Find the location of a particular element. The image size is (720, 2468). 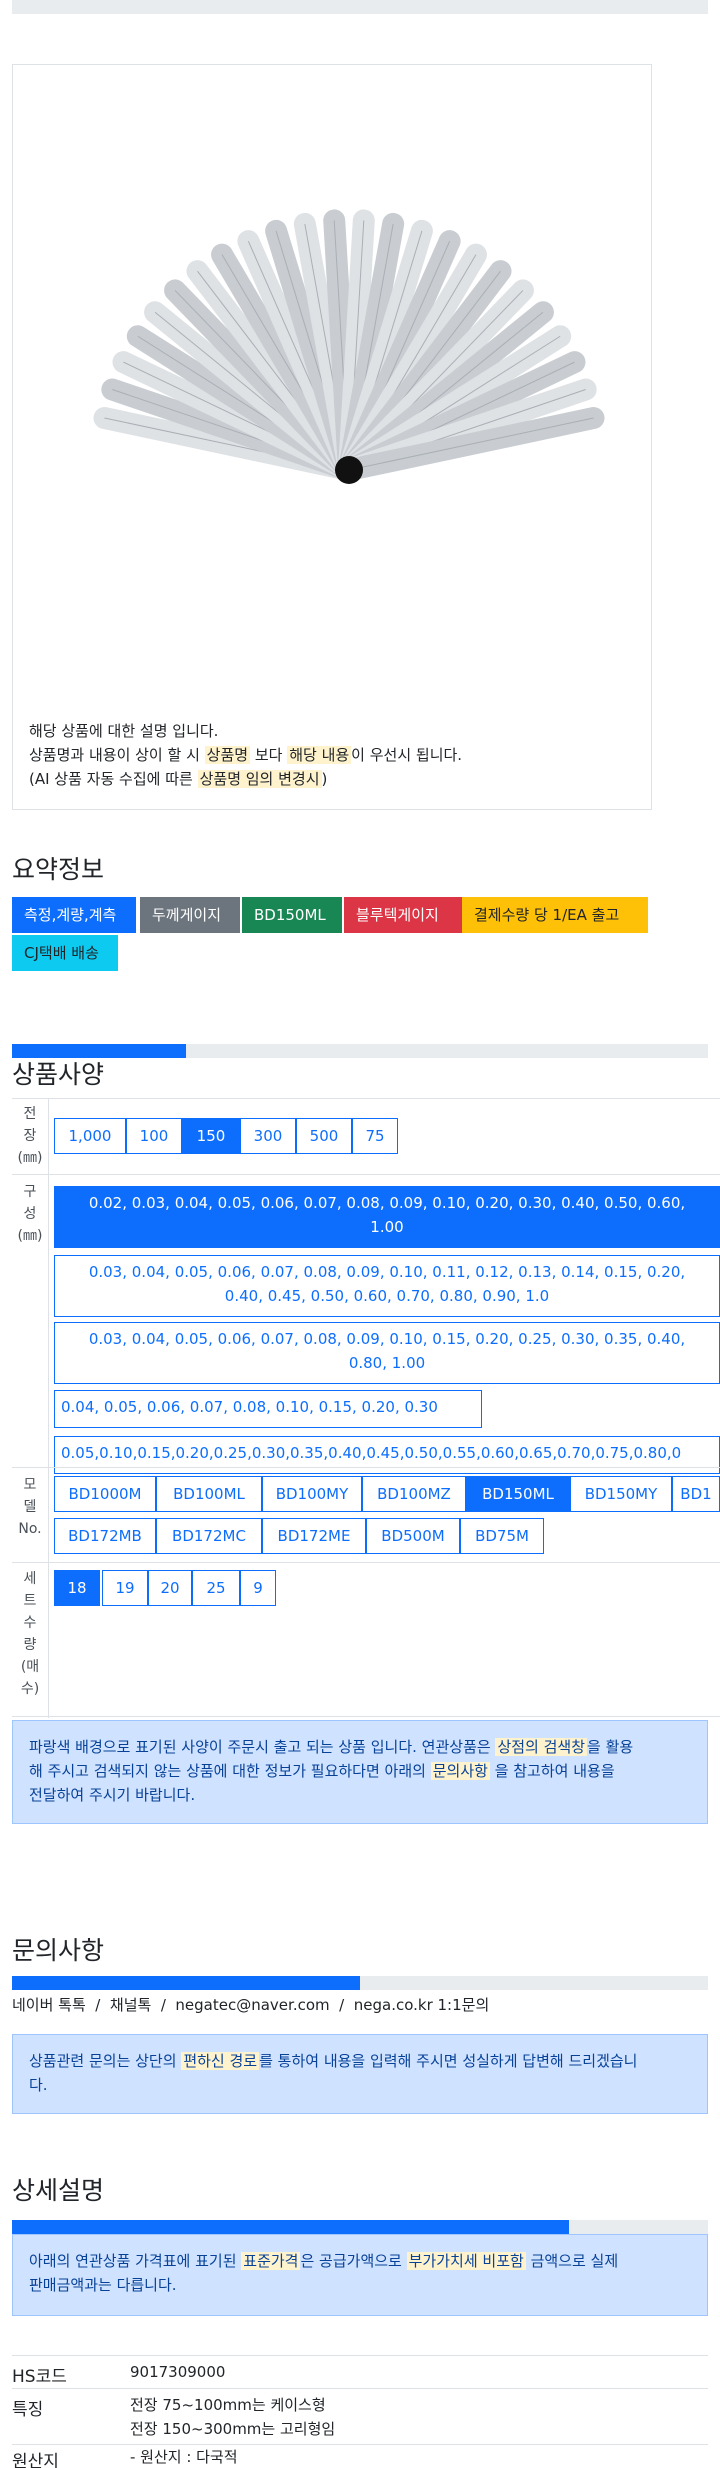

length-option: 100 is located at coordinates (154, 1136).